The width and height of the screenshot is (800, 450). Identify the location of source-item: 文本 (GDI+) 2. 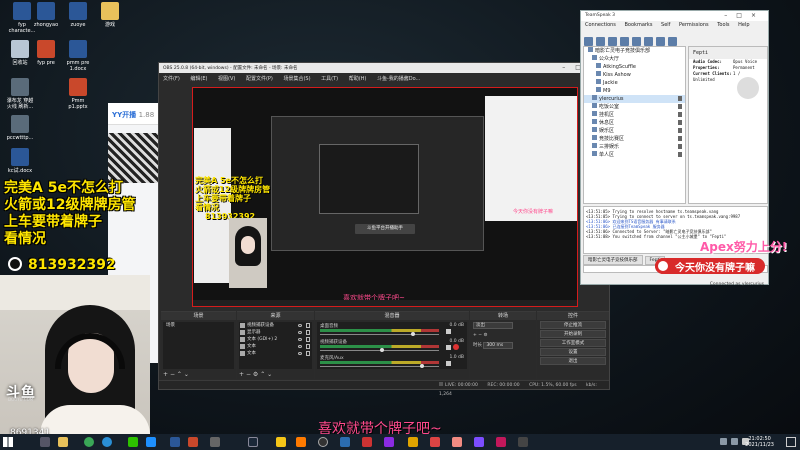
(275, 339).